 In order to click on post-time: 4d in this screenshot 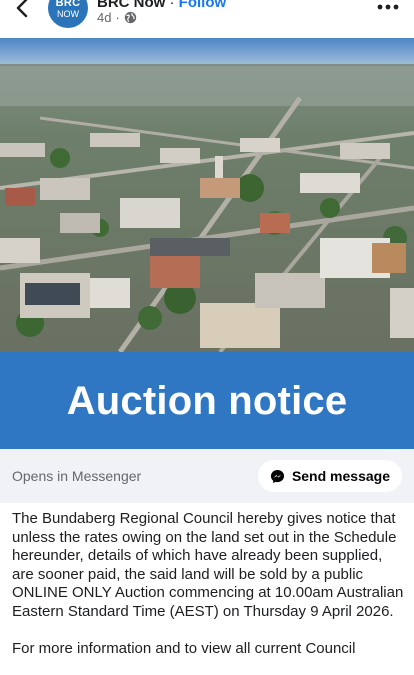, I will do `click(104, 17)`.